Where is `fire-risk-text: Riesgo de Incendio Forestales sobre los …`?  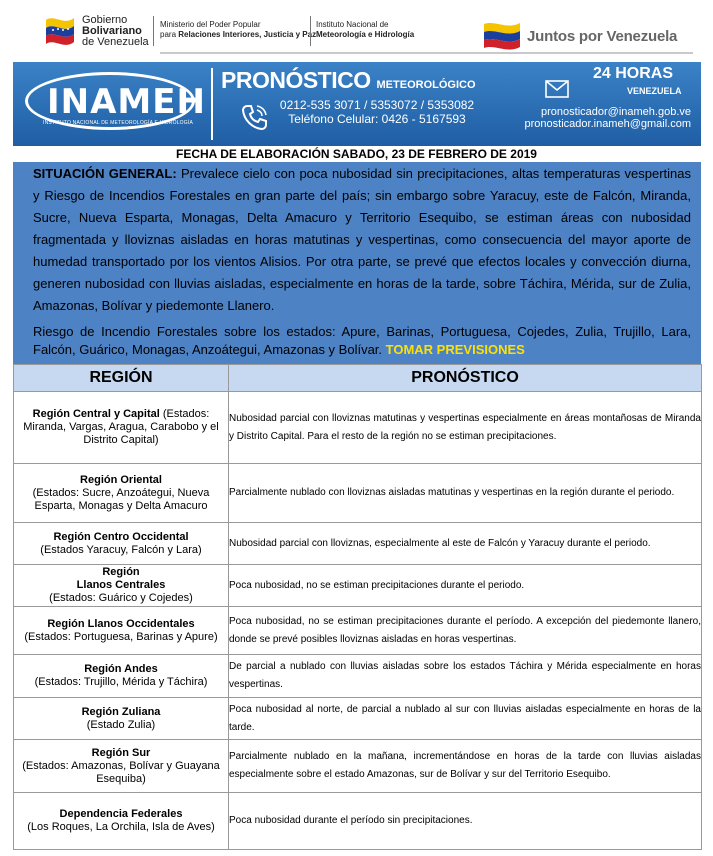 fire-risk-text: Riesgo de Incendio Forestales sobre los … is located at coordinates (362, 340).